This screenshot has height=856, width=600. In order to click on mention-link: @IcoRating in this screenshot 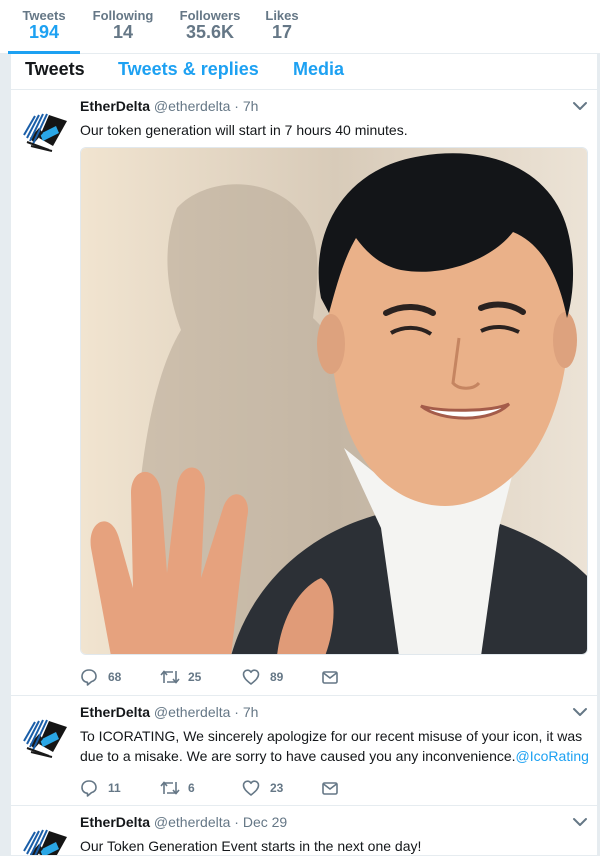, I will do `click(552, 756)`.